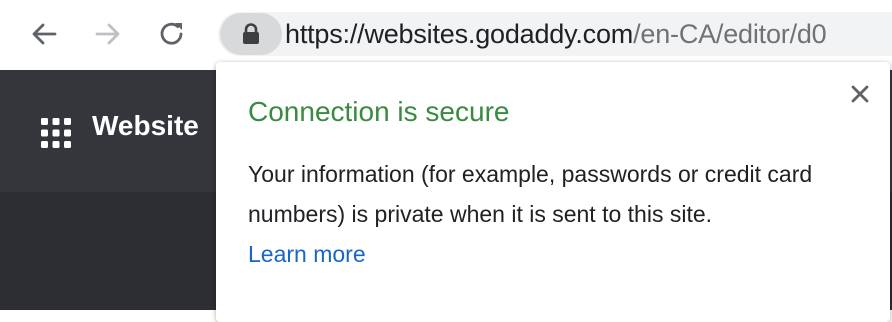 This screenshot has width=892, height=322. I want to click on reload-icon, so click(171, 33).